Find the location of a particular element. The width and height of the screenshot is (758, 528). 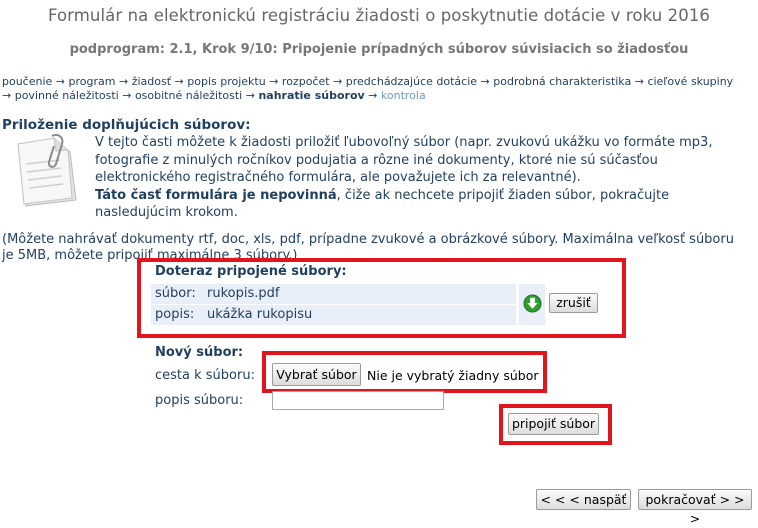

attached-desc-value: ukážka rukopisu is located at coordinates (260, 314).